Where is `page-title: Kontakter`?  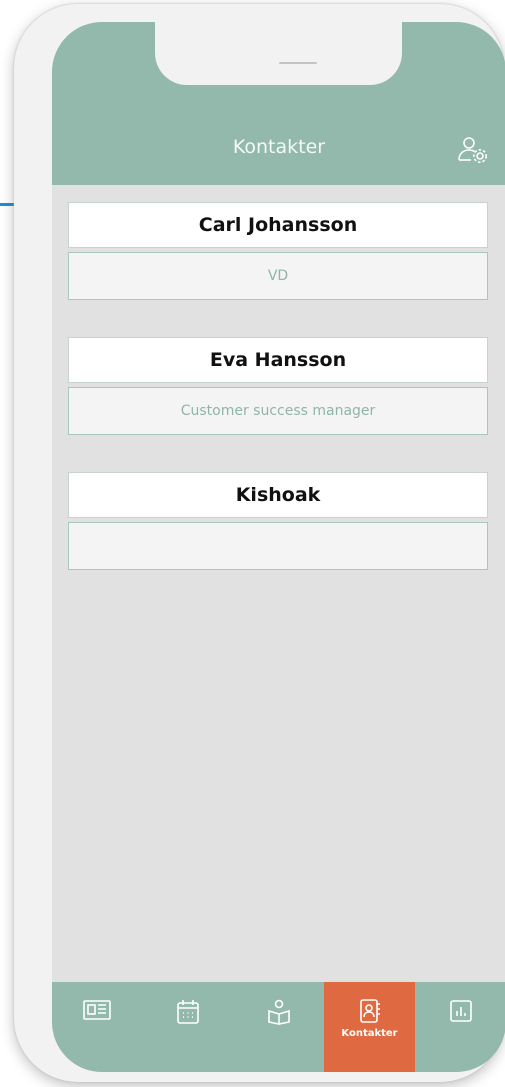
page-title: Kontakter is located at coordinates (279, 147).